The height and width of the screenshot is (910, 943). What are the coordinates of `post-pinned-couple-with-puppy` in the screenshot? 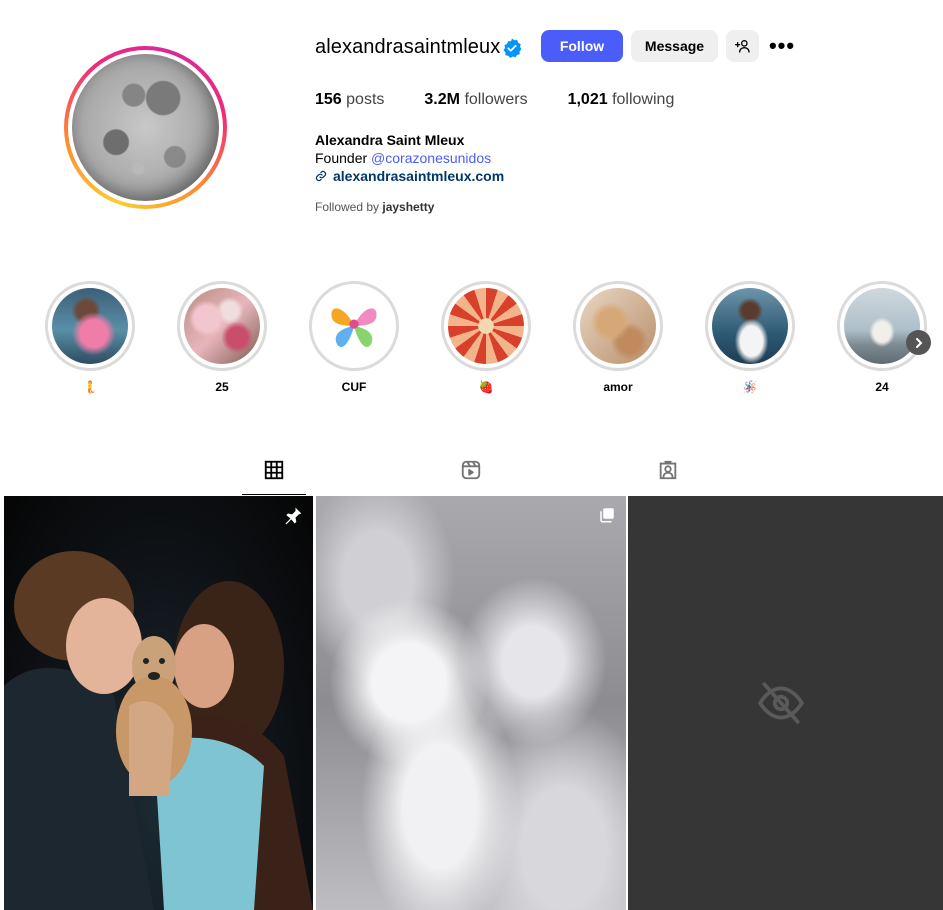 It's located at (158, 703).